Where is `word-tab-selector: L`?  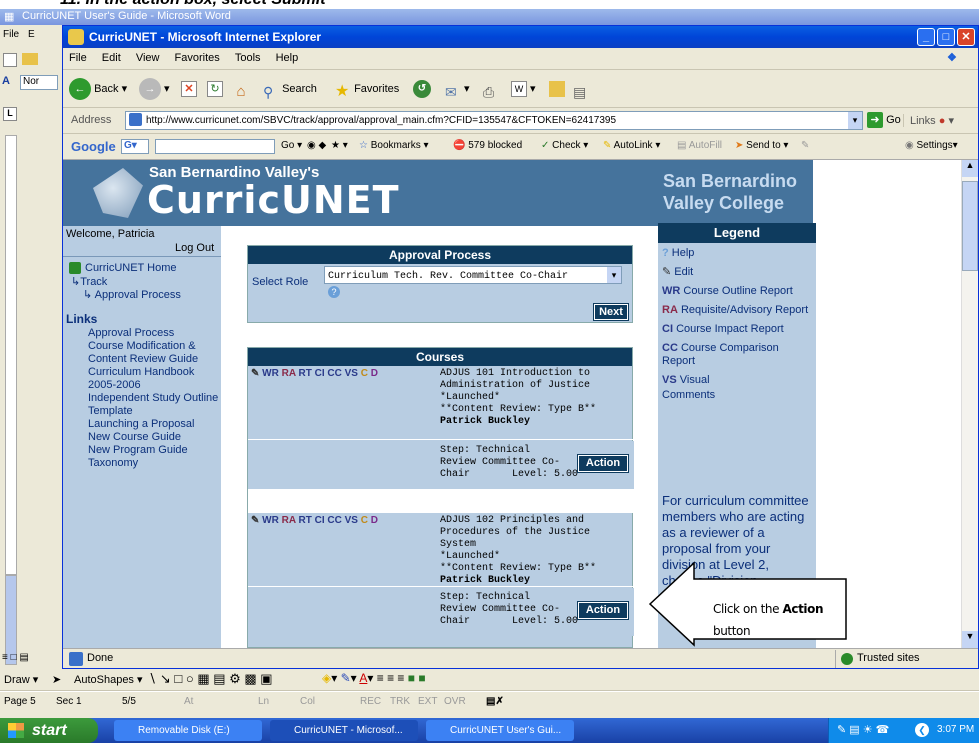
word-tab-selector: L is located at coordinates (10, 114).